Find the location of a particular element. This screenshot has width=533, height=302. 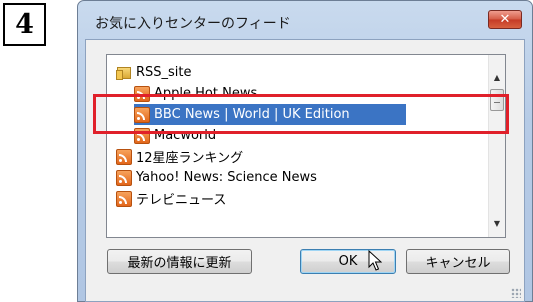

triangle-down-icon: ▼ is located at coordinates (497, 223).